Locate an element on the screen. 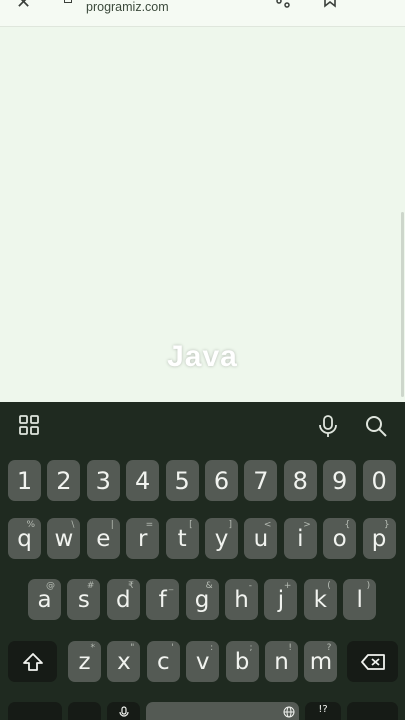 The image size is (405, 720). key-label: 4 is located at coordinates (143, 480).